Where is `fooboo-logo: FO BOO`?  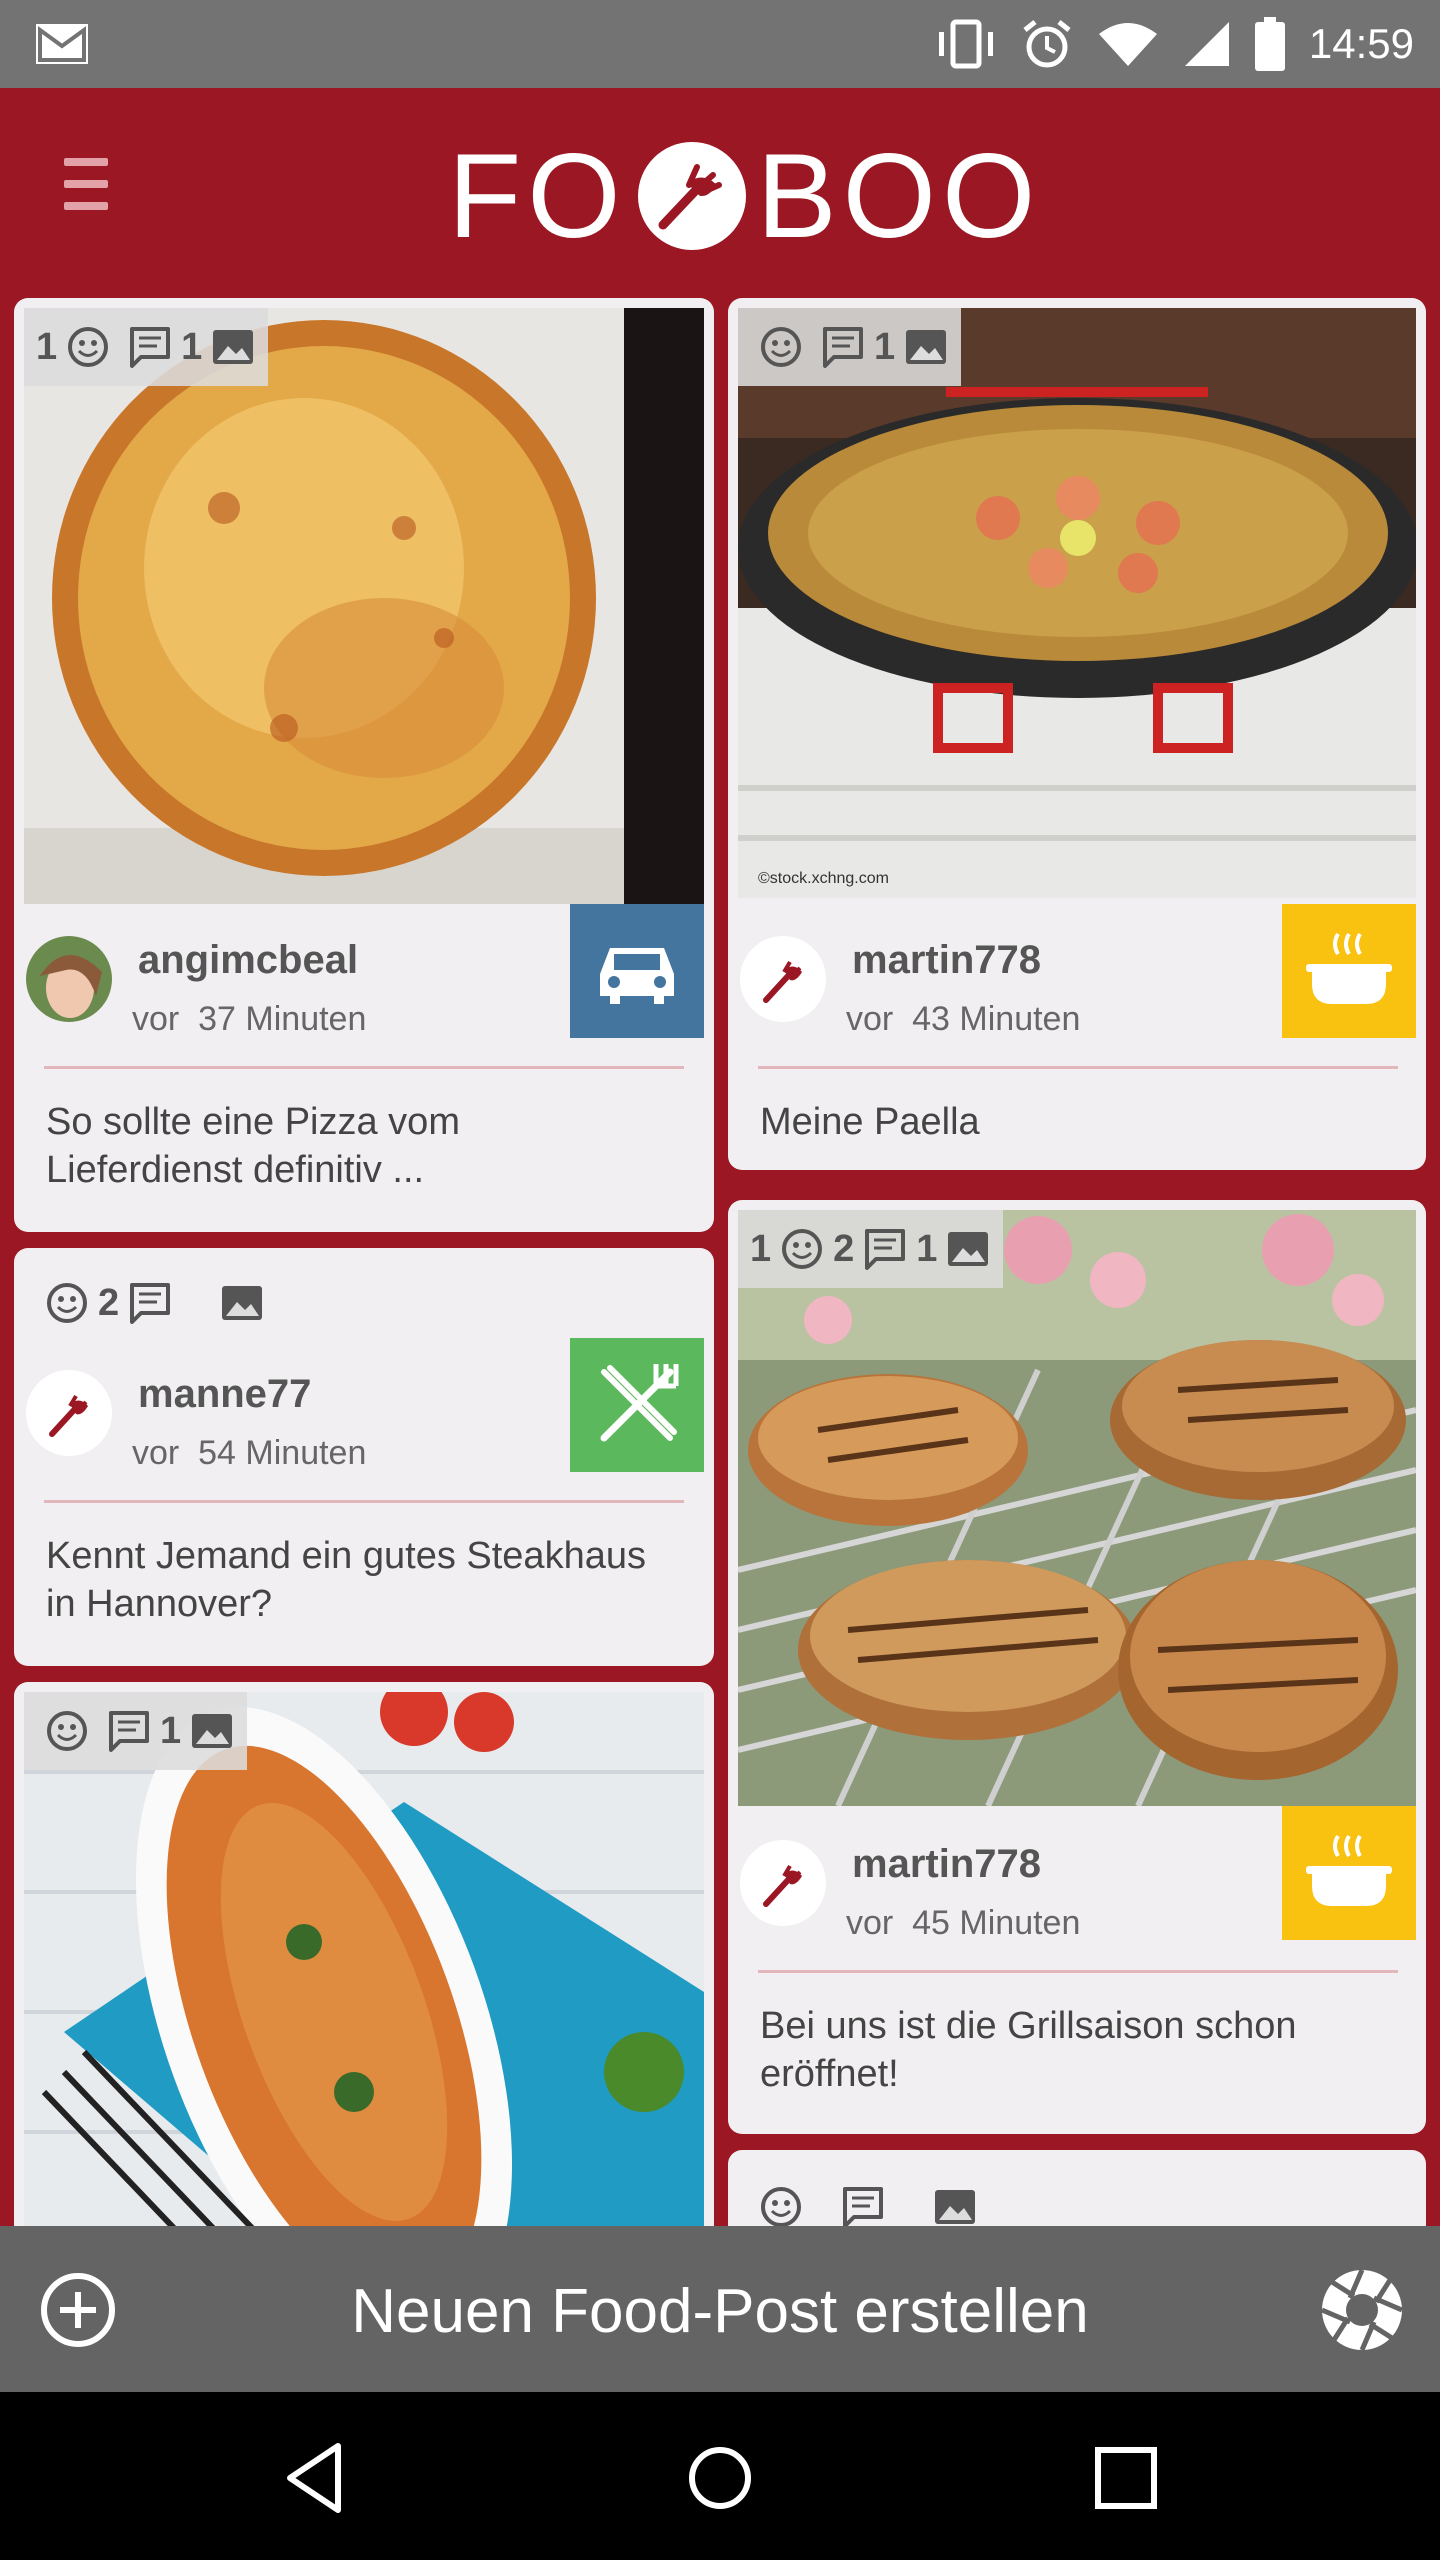
fooboo-logo: FO BOO is located at coordinates (778, 194).